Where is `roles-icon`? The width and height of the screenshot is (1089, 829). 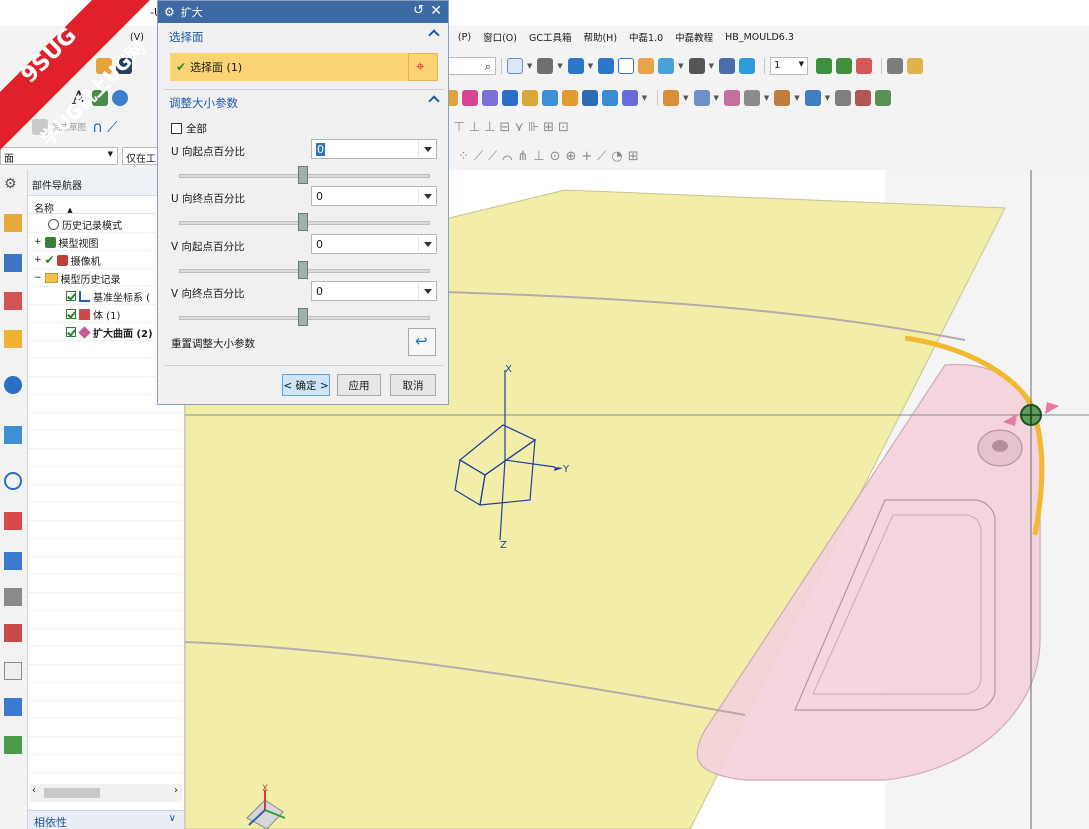 roles-icon is located at coordinates (13, 521).